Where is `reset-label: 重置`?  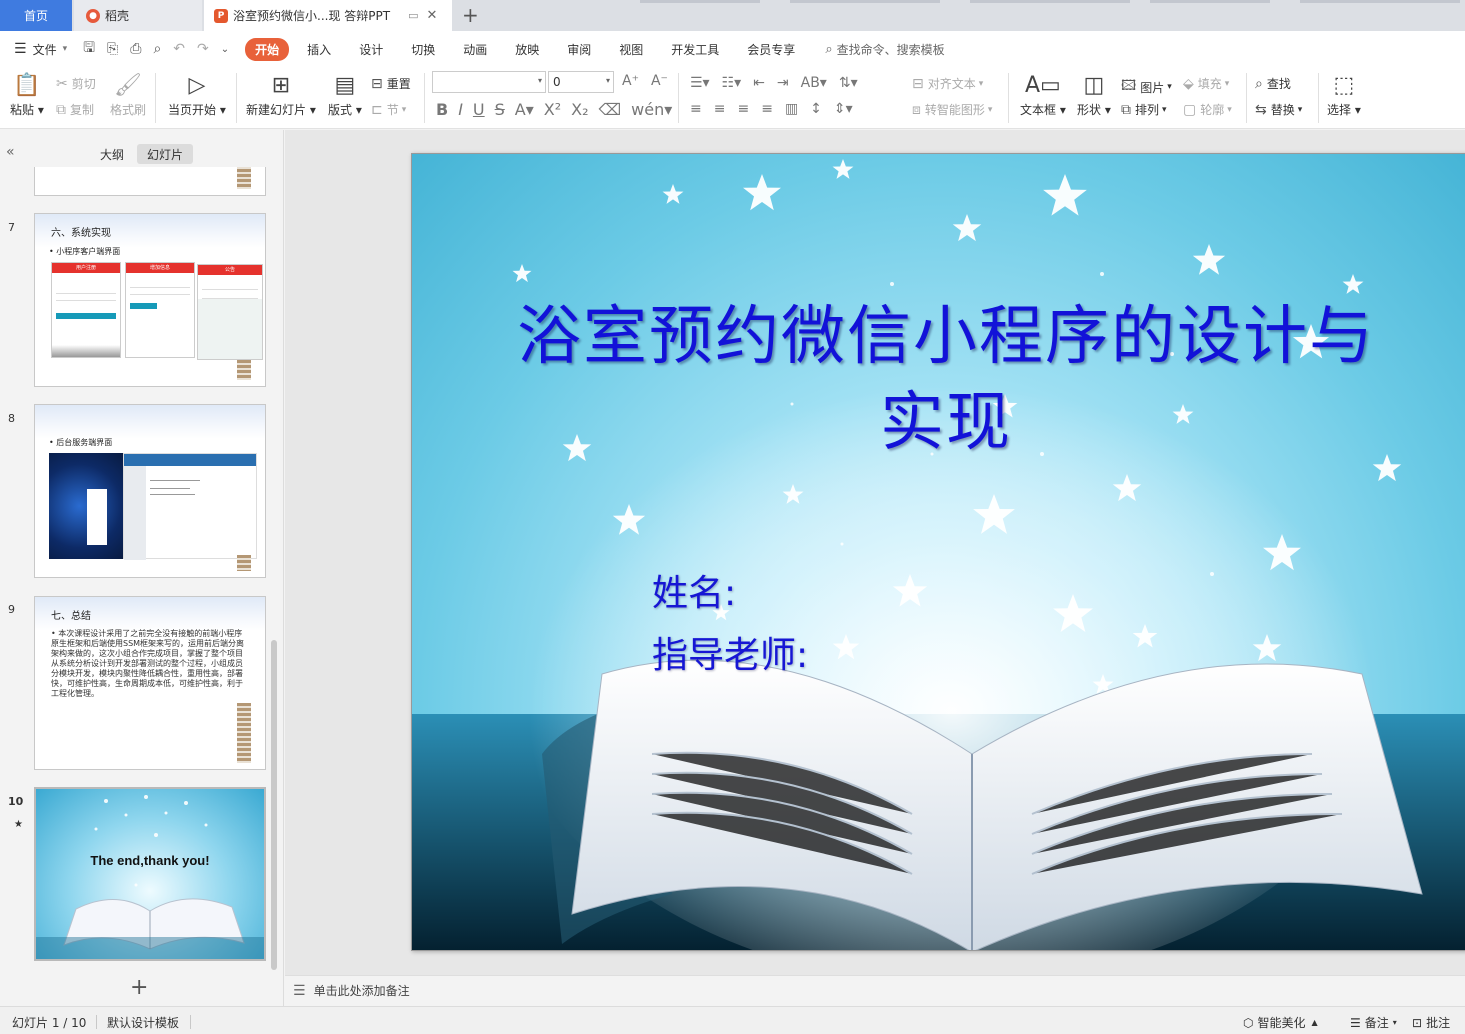
reset-label: 重置 is located at coordinates (398, 84).